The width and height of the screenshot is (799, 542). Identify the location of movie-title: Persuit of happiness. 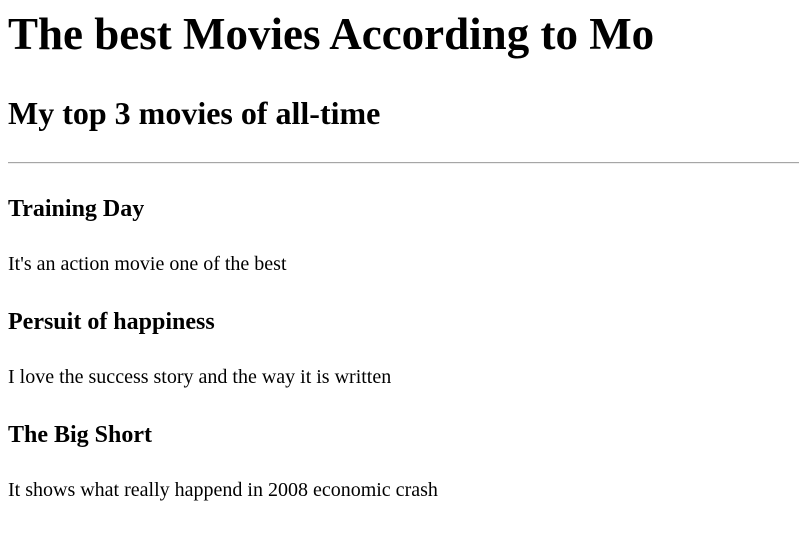
(111, 322).